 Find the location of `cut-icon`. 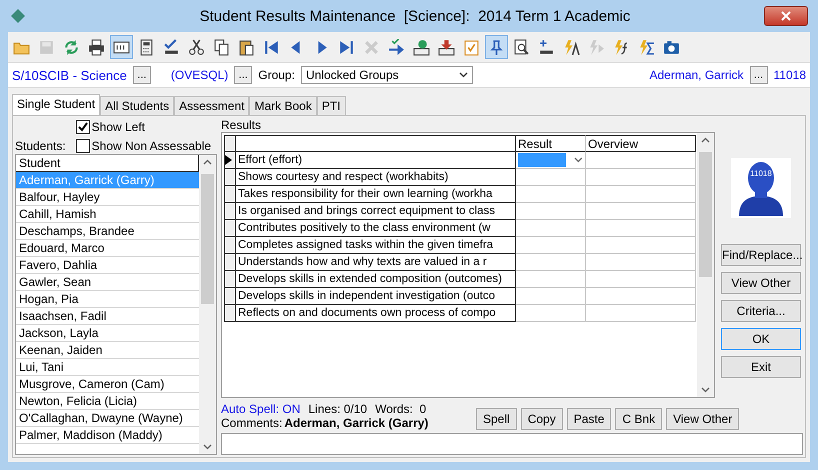

cut-icon is located at coordinates (196, 47).